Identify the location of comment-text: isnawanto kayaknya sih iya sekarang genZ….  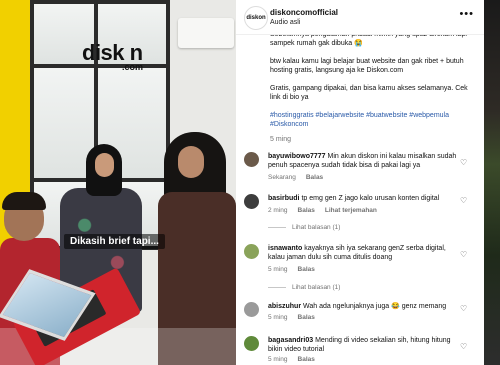
(365, 253).